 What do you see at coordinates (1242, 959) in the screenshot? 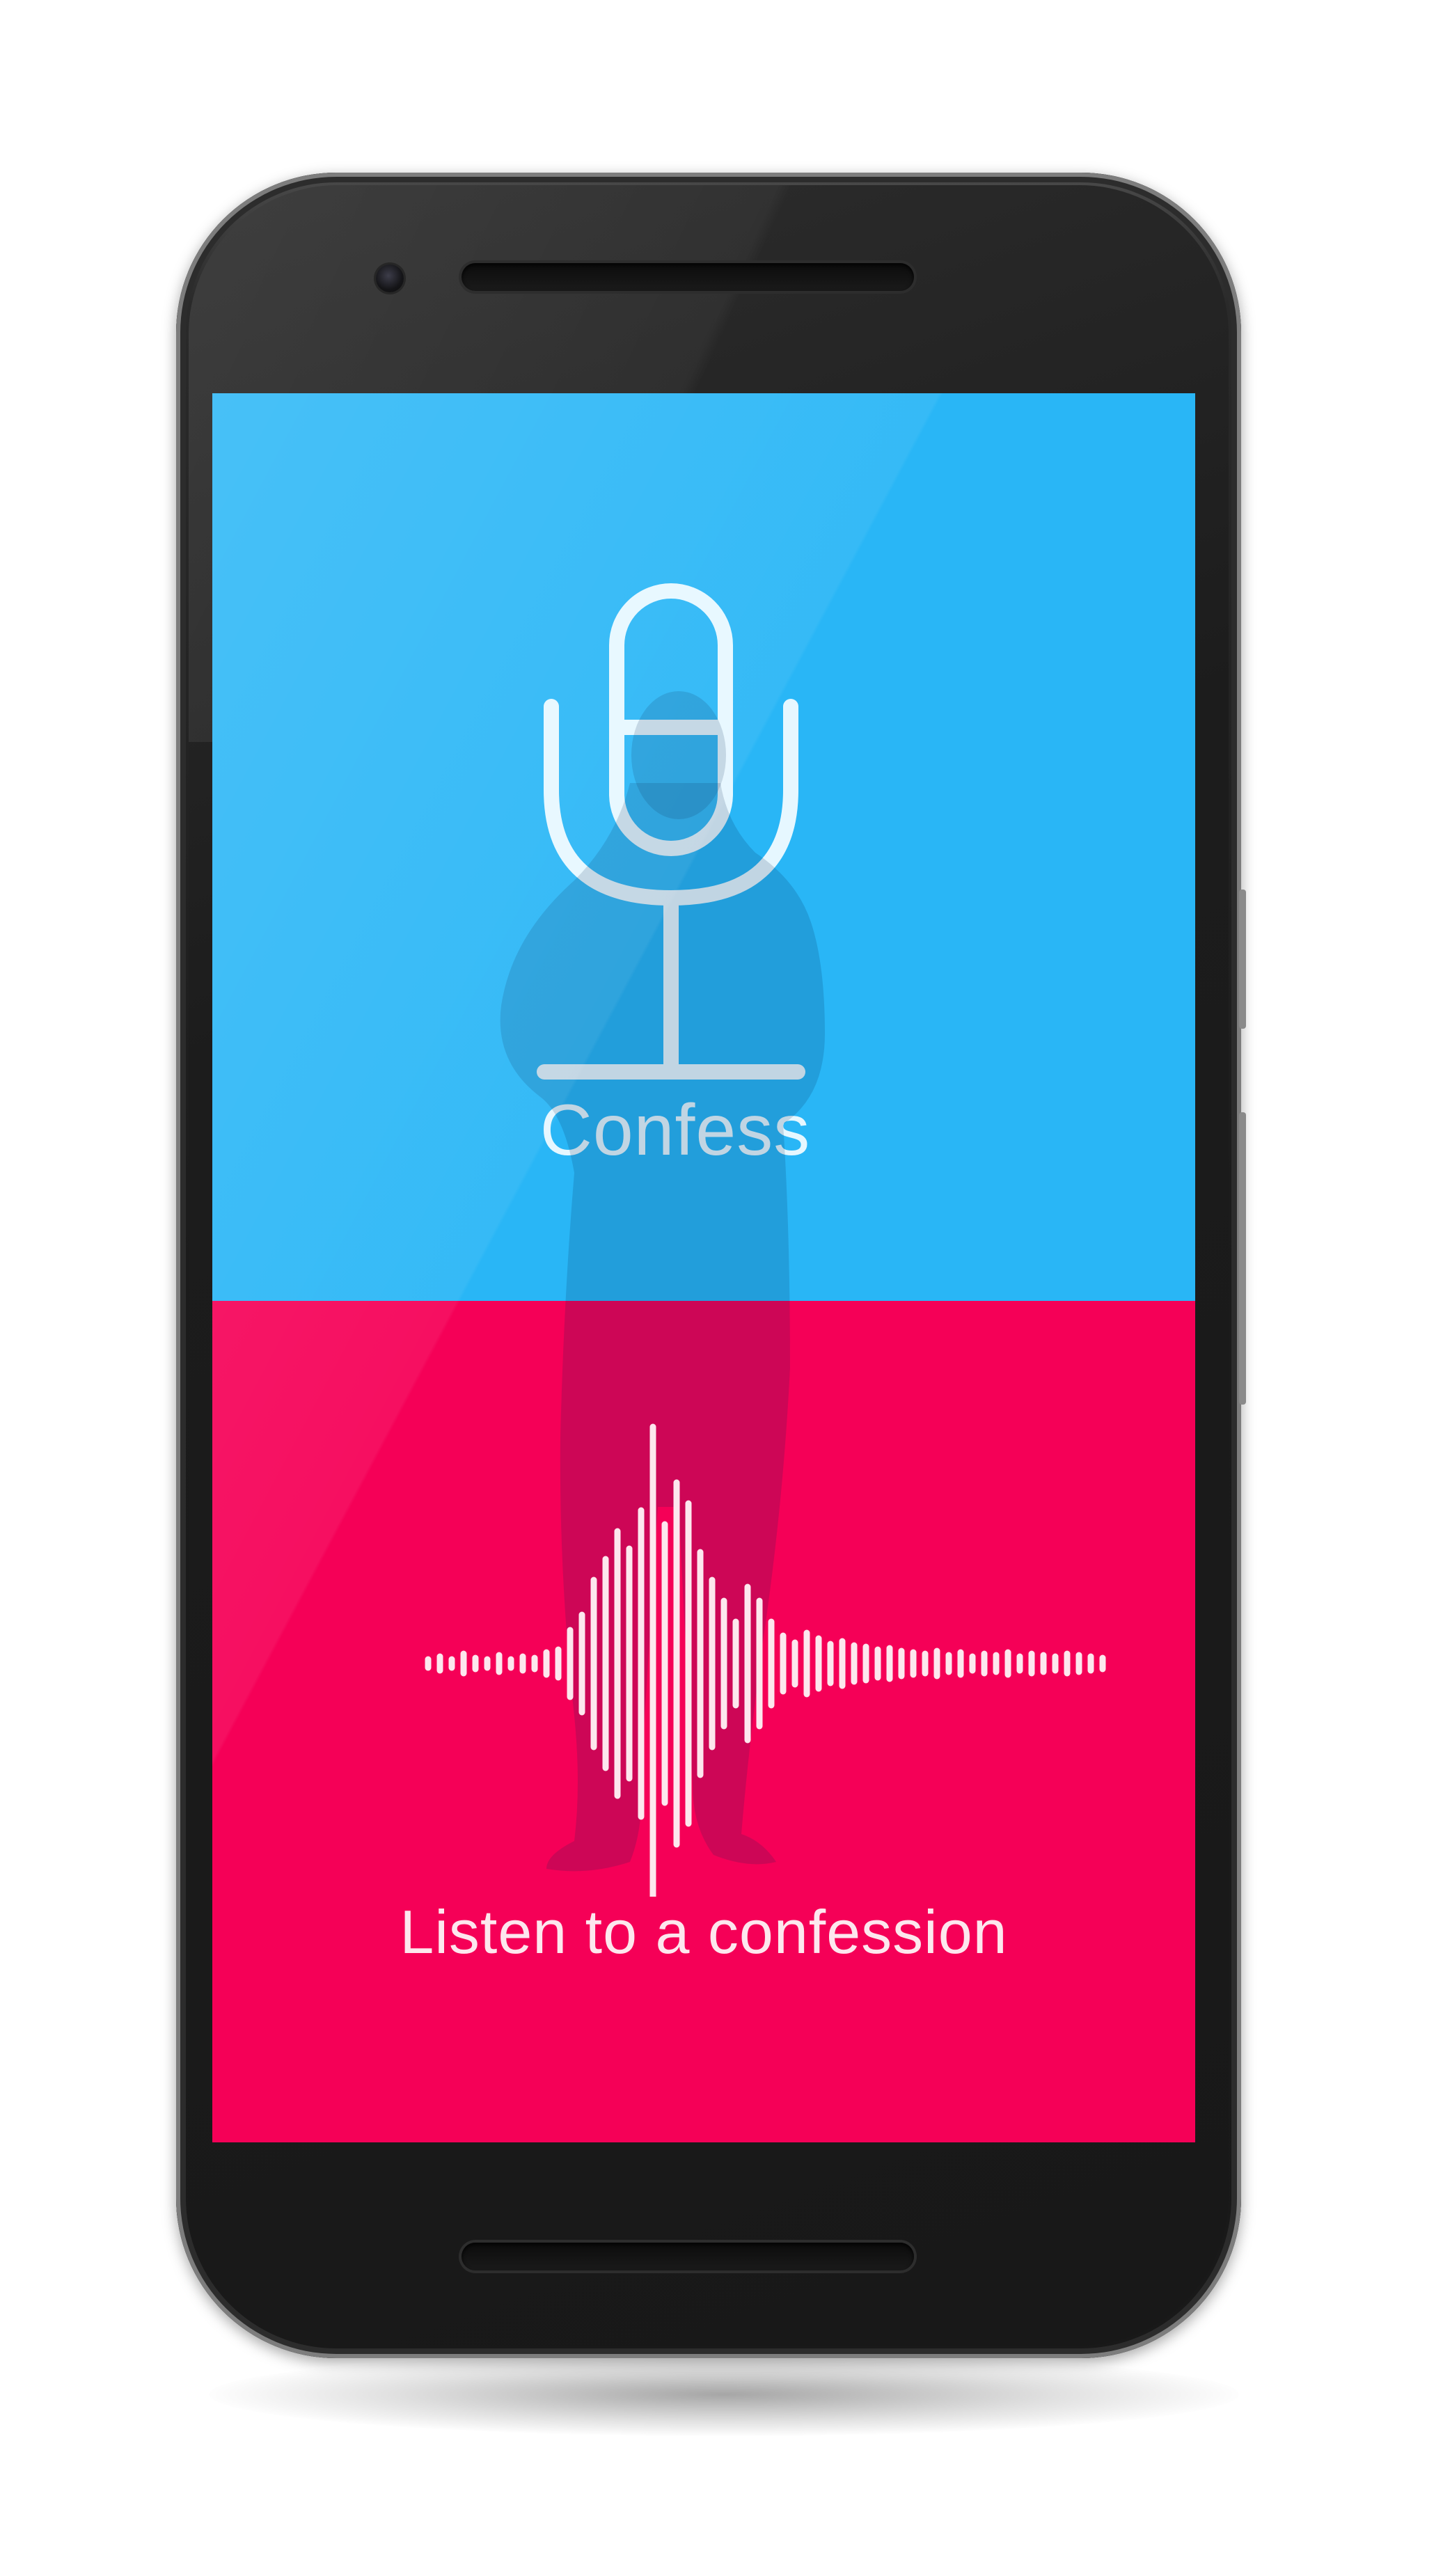
I see `power-button` at bounding box center [1242, 959].